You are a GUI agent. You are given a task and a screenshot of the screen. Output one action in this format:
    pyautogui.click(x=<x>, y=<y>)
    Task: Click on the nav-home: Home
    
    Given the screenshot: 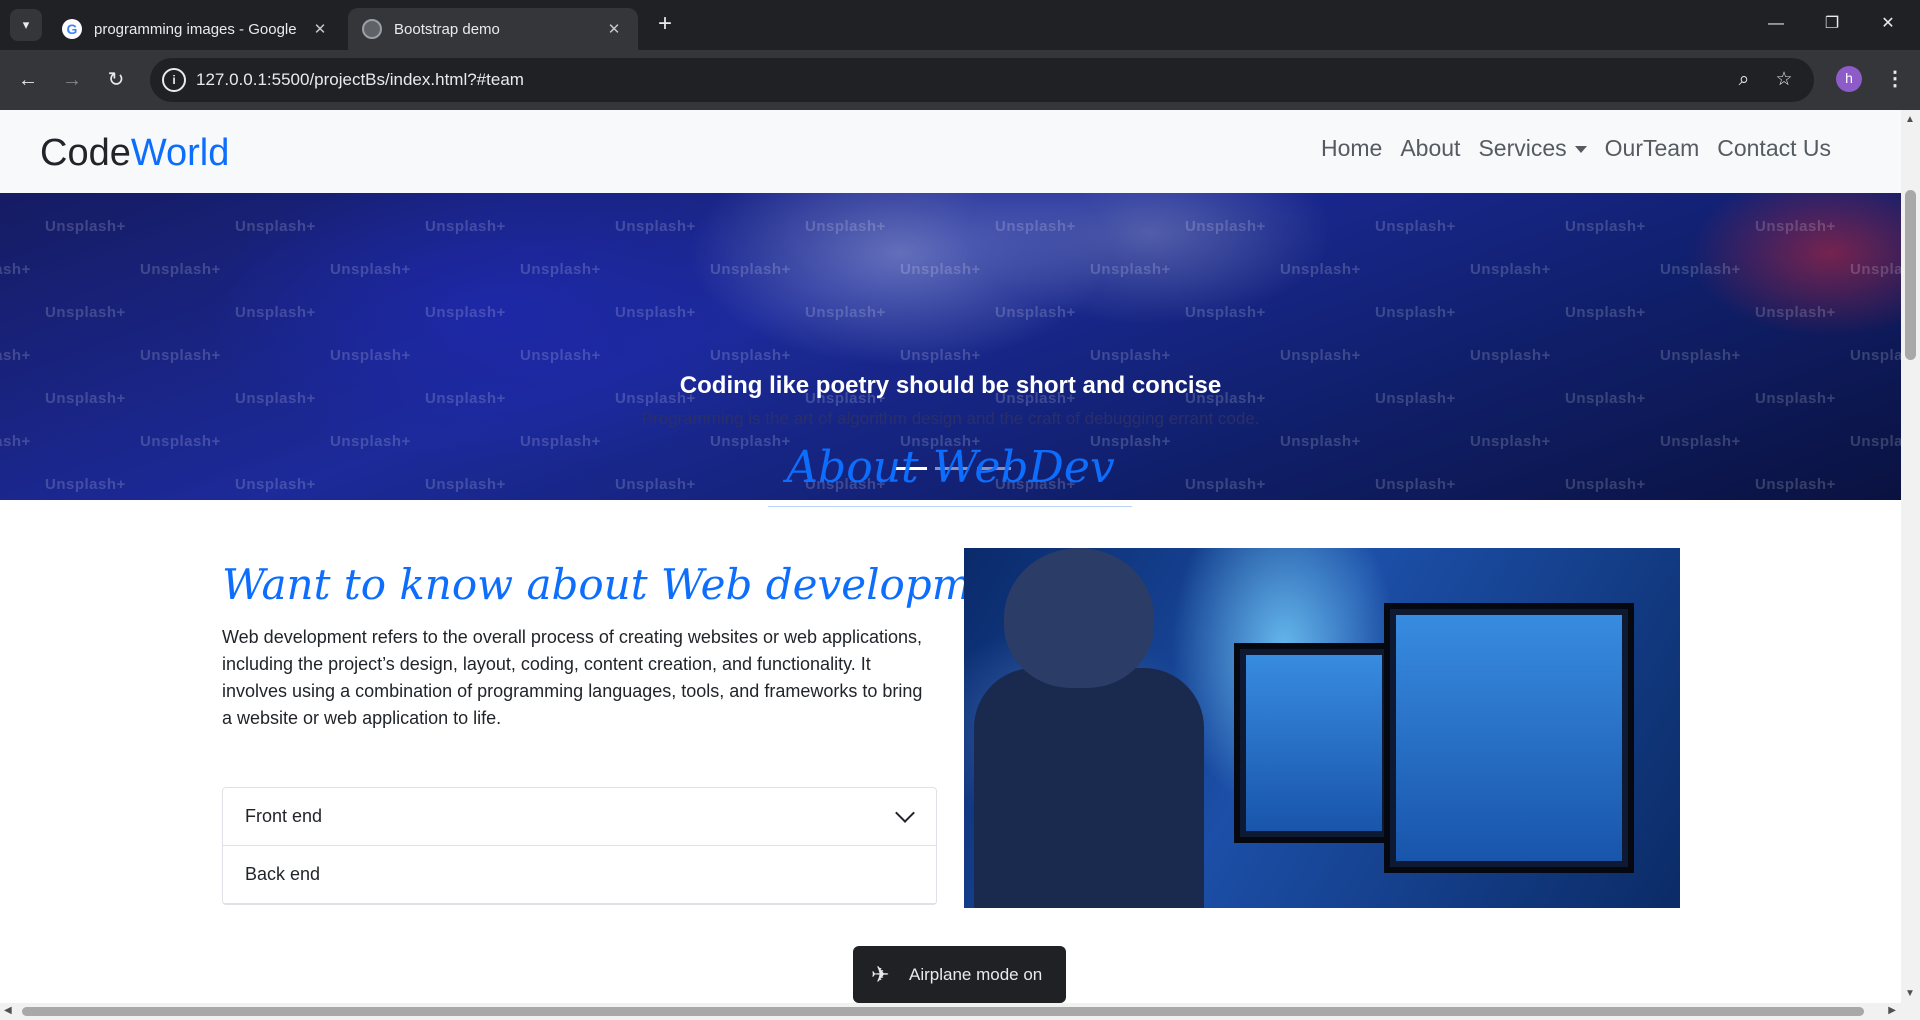 What is the action you would take?
    pyautogui.click(x=1351, y=148)
    